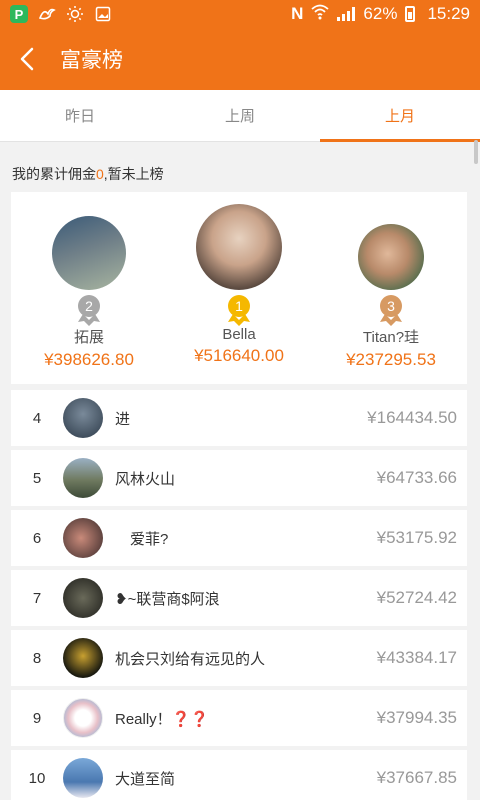 The height and width of the screenshot is (800, 480). What do you see at coordinates (297, 13) in the screenshot?
I see `nfc-icon: N` at bounding box center [297, 13].